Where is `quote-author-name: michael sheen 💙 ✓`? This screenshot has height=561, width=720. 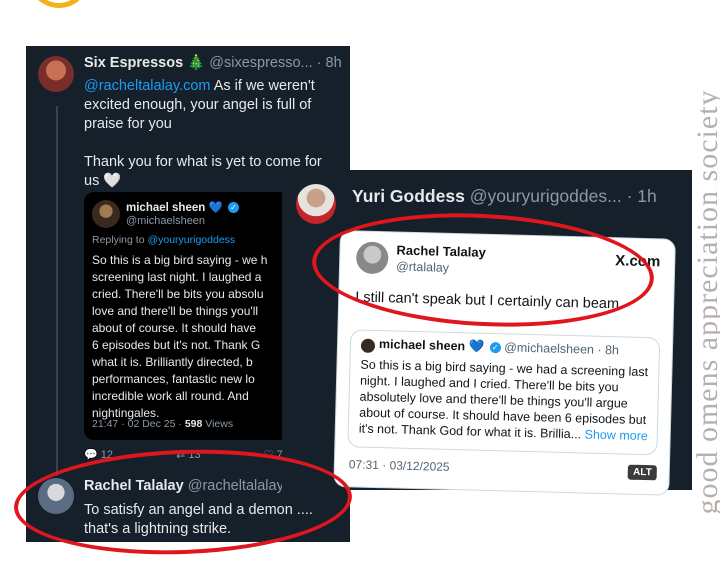 quote-author-name: michael sheen 💙 ✓ is located at coordinates (182, 207).